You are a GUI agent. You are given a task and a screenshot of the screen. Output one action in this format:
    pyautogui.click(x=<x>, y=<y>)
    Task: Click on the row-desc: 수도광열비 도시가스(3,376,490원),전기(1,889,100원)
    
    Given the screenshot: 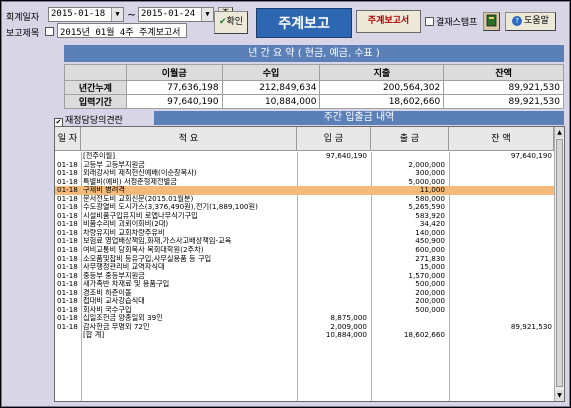 What is the action you would take?
    pyautogui.click(x=170, y=207)
    